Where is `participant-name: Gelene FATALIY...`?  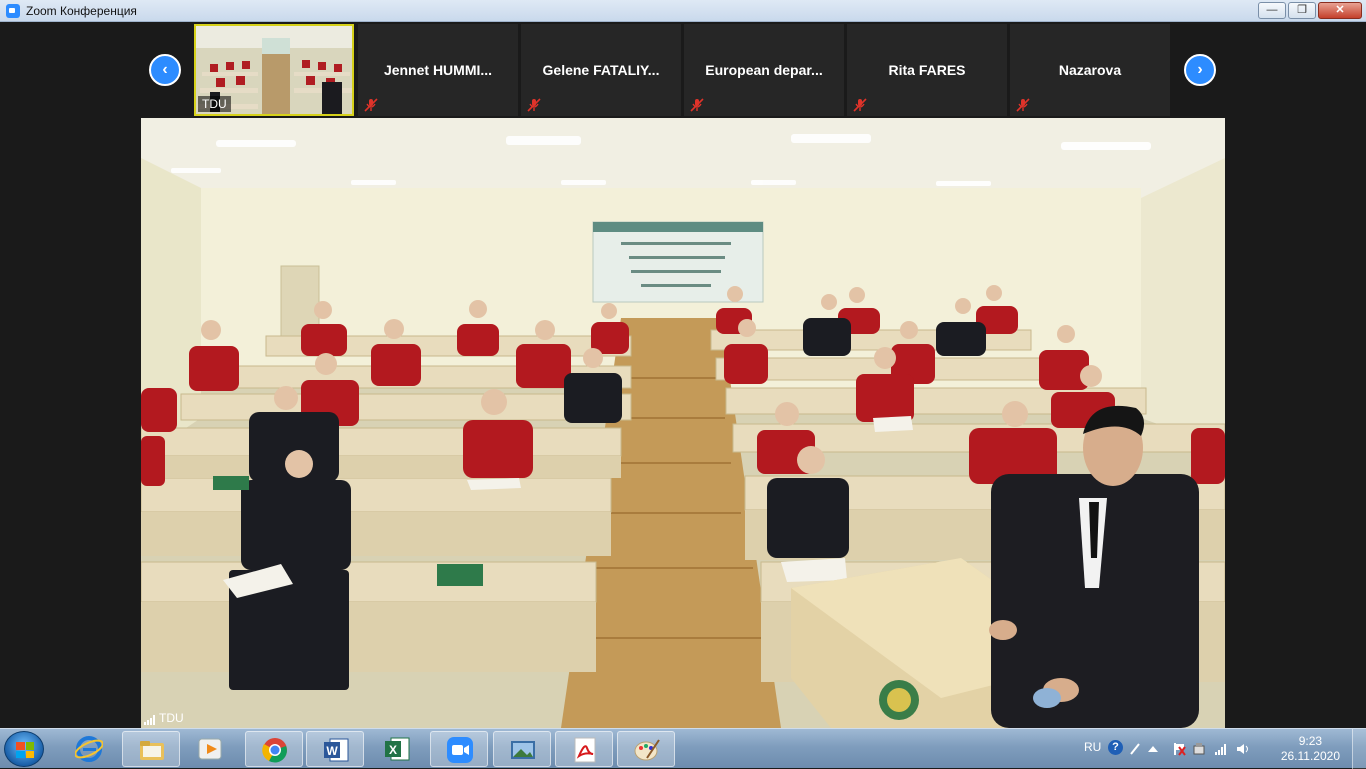
participant-name: Gelene FATALIY... is located at coordinates (601, 70).